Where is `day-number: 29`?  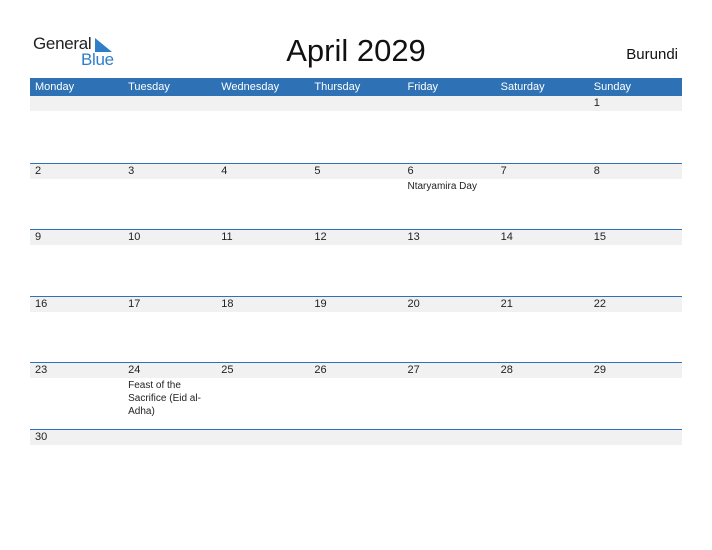 day-number: 29 is located at coordinates (599, 370).